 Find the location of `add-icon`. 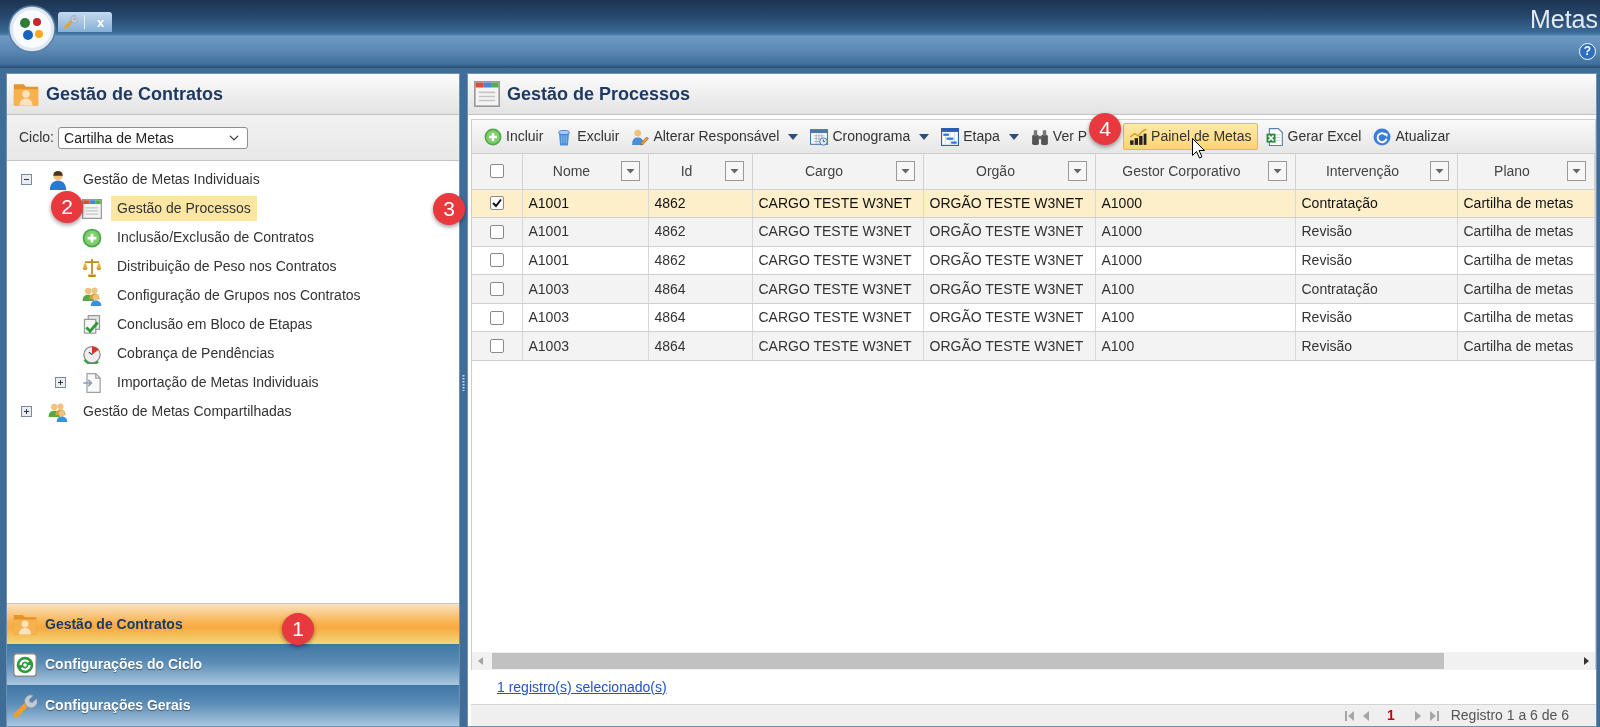

add-icon is located at coordinates (92, 237).